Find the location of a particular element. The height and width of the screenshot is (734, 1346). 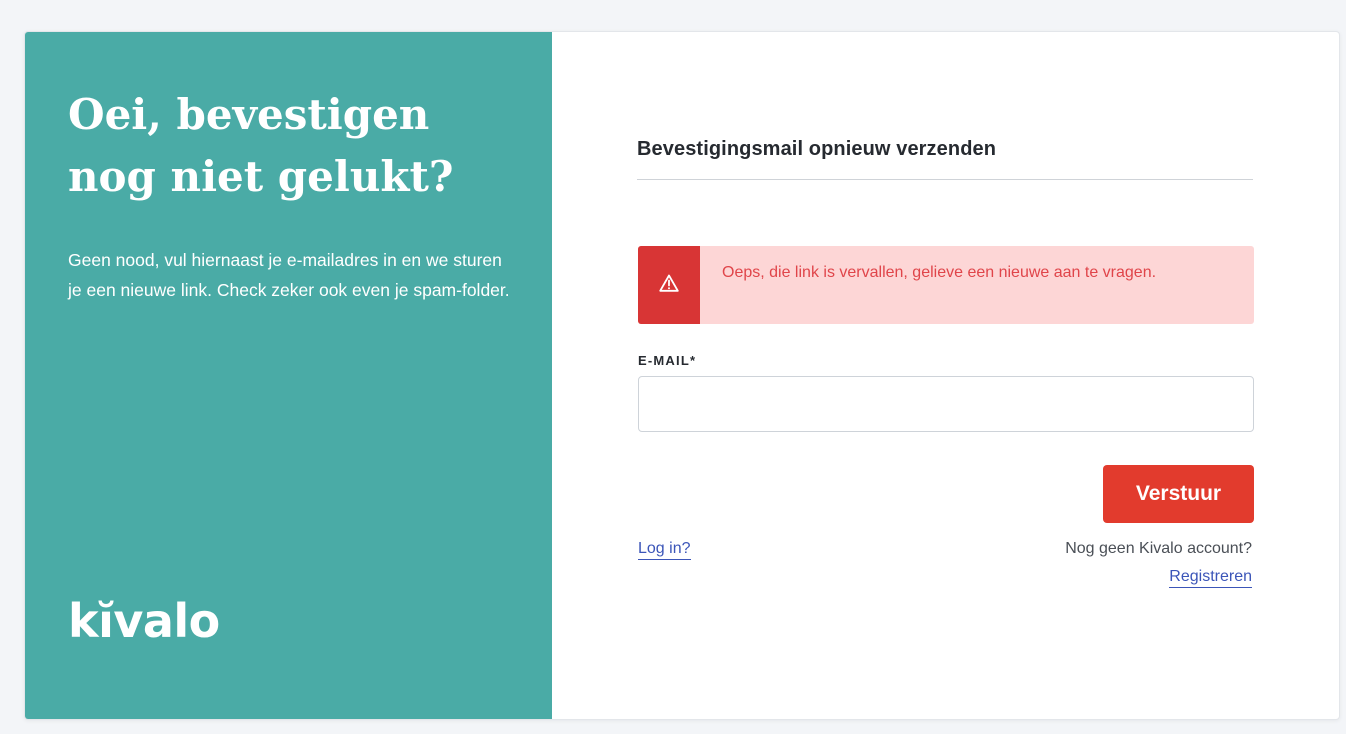

register-question: Nog geen Kivalo account? is located at coordinates (1158, 548).